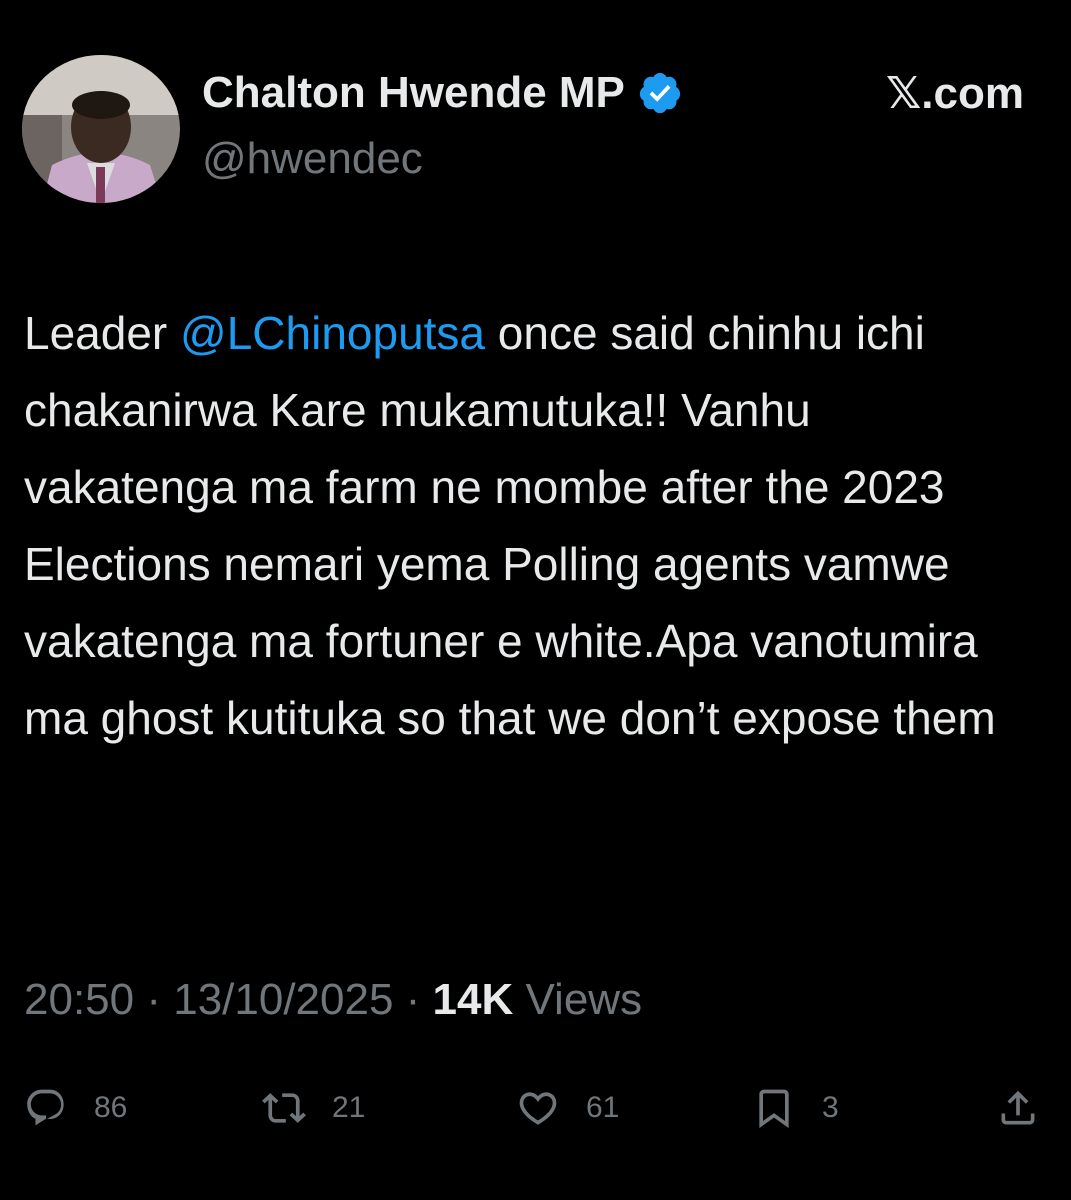 This screenshot has width=1071, height=1200. Describe the element at coordinates (413, 93) in the screenshot. I see `author-display-name: Chalton Hwende MP` at that location.